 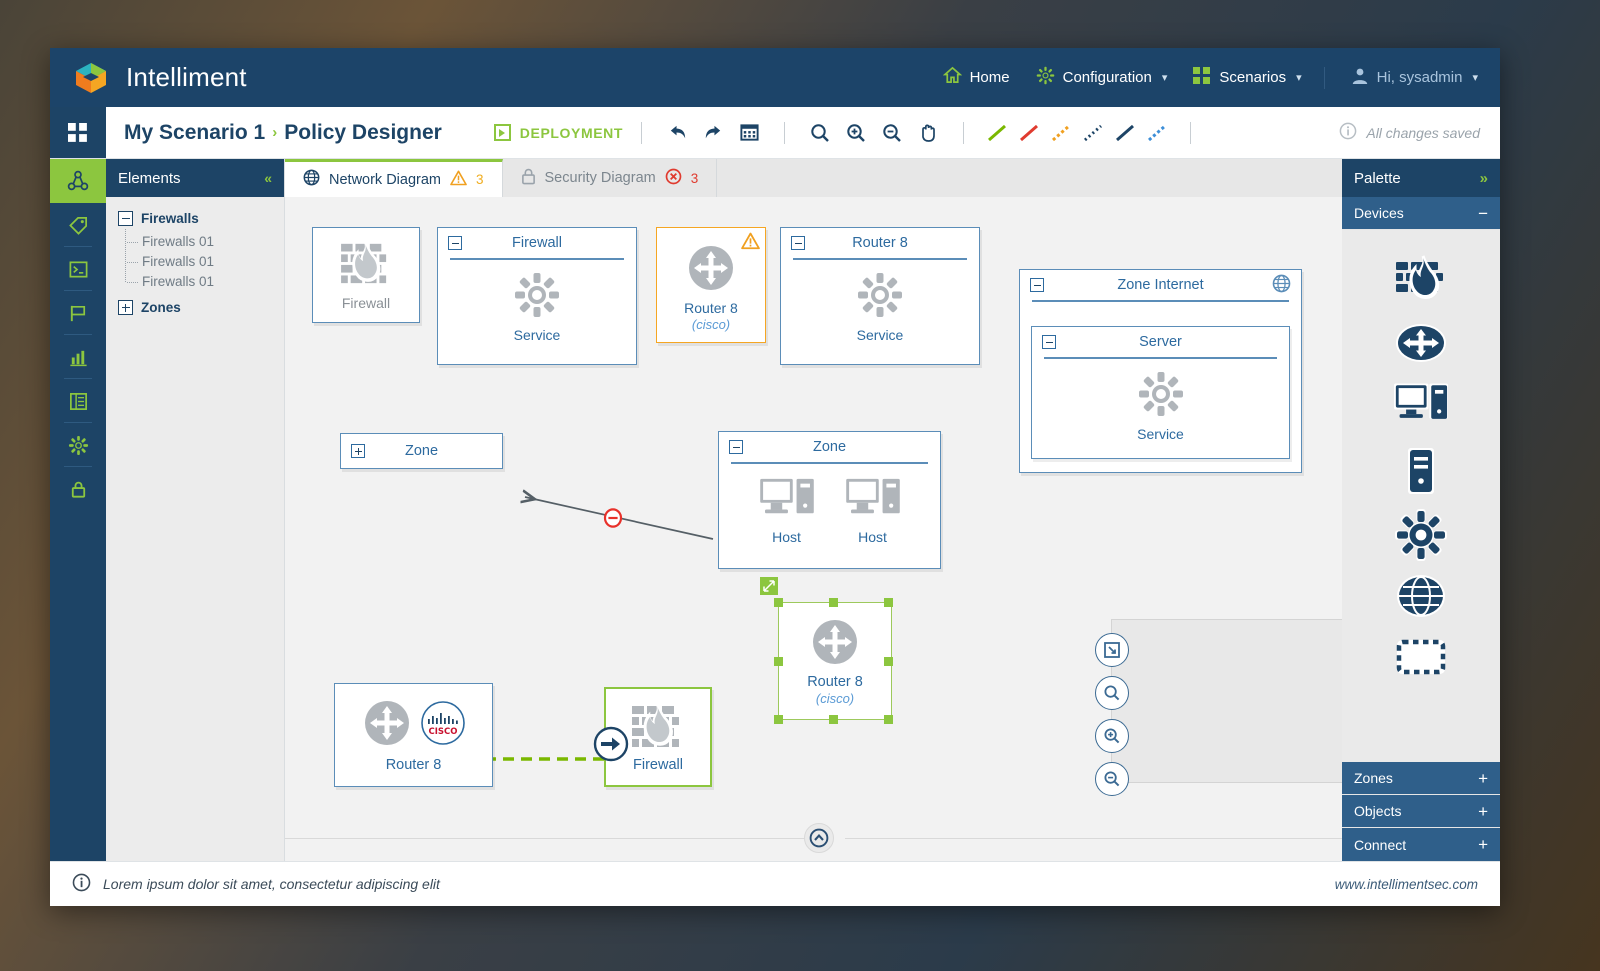 I want to click on deployment-button: DEPLOYMENT, so click(x=558, y=132).